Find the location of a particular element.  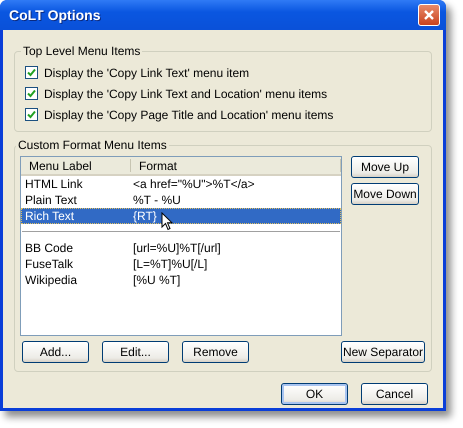

checkbox-label: Display the 'Copy Link Text and Location' menu items is located at coordinates (186, 93).